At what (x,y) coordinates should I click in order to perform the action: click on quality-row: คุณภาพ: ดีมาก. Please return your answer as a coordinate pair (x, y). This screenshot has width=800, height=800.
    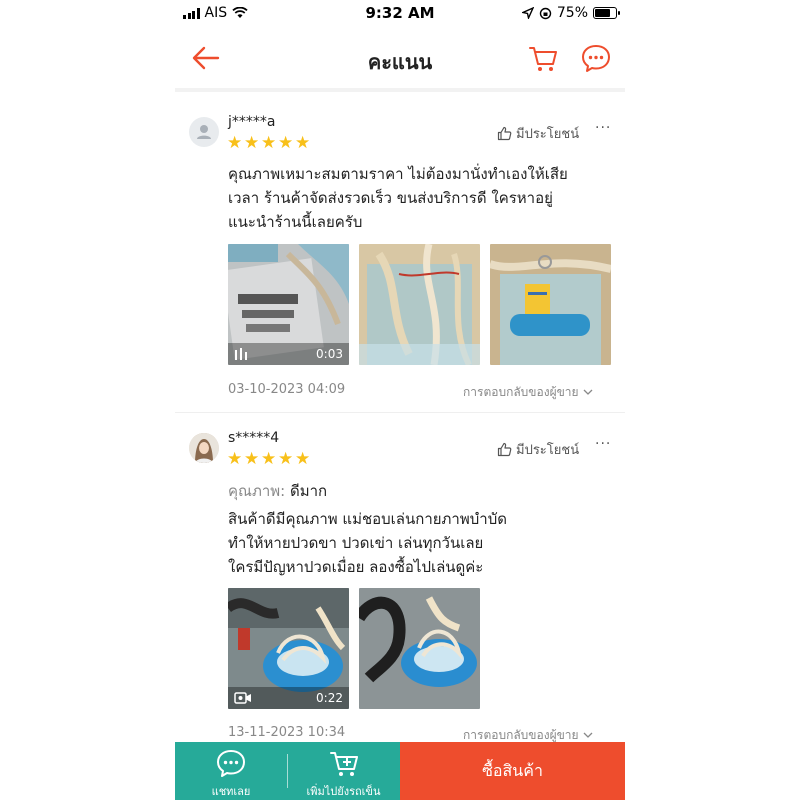
    Looking at the image, I should click on (277, 491).